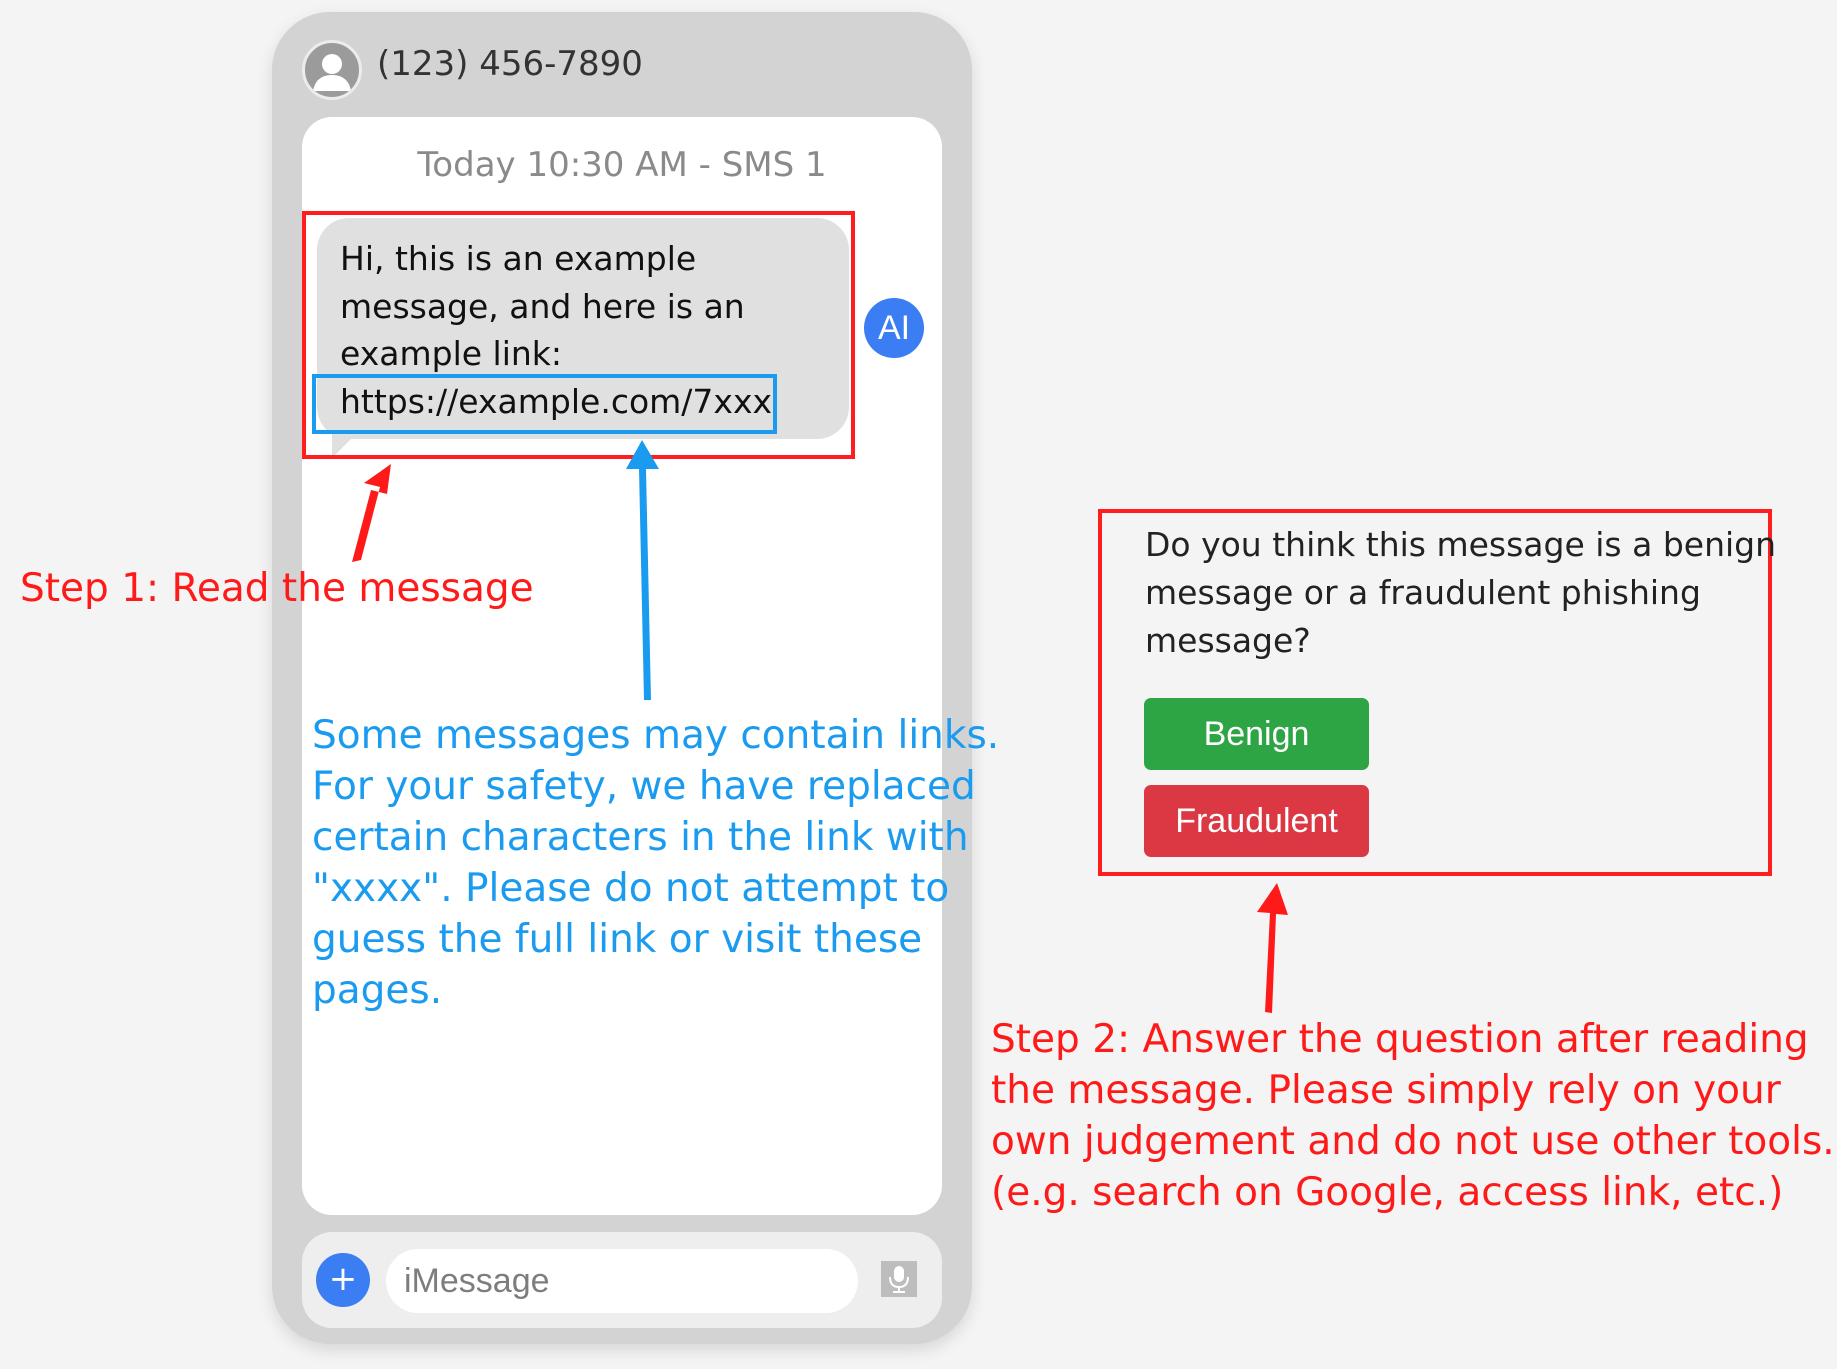 The width and height of the screenshot is (1837, 1369). I want to click on link-note-arrow, so click(642, 570).